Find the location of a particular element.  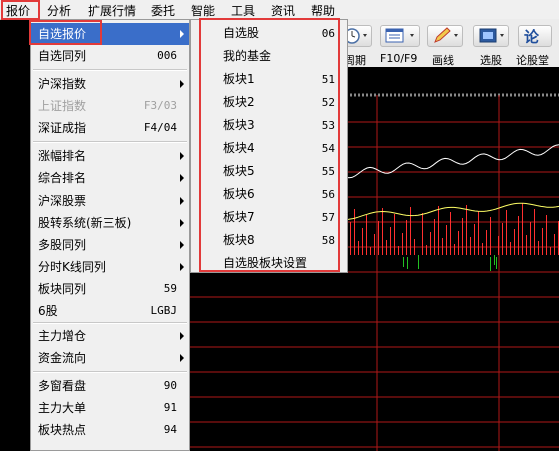

submenu-item-bankuai-5: 板块5 55 is located at coordinates (269, 171).